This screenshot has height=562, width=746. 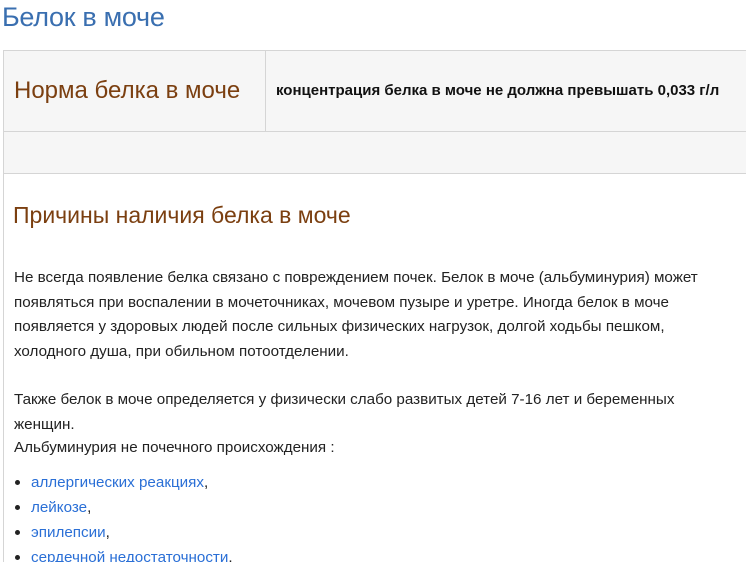 What do you see at coordinates (83, 17) in the screenshot?
I see `page-title: Белок в моче` at bounding box center [83, 17].